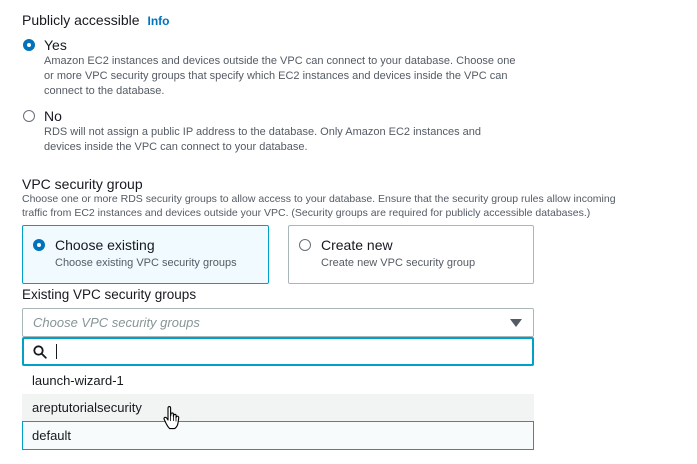 This screenshot has height=464, width=697. Describe the element at coordinates (357, 245) in the screenshot. I see `create-new-label: Create new` at that location.